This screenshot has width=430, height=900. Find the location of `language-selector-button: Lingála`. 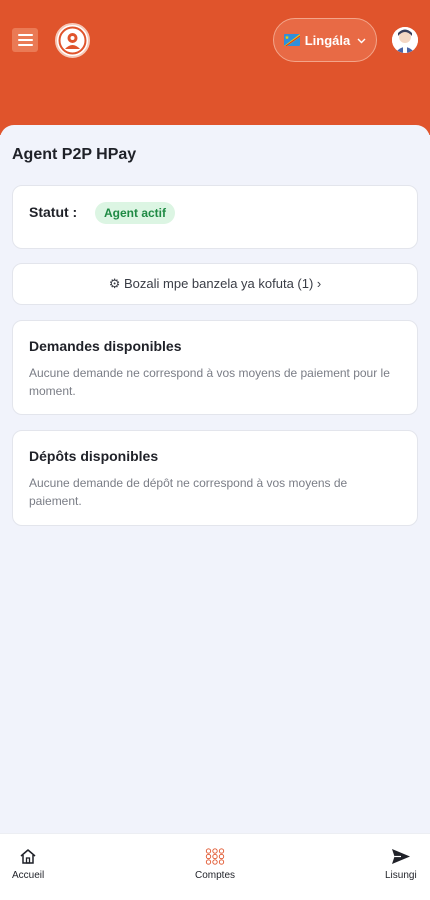

language-selector-button: Lingála is located at coordinates (325, 40).